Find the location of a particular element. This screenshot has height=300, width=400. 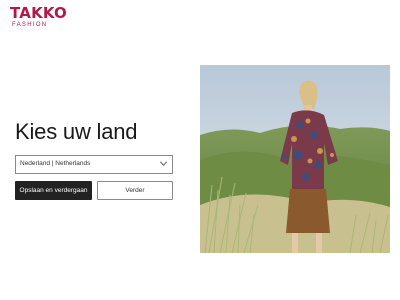

logo-tagline: FASHION is located at coordinates (30, 25).